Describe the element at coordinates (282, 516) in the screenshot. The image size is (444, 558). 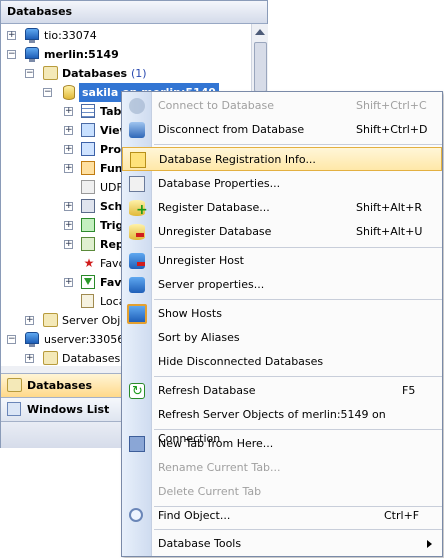
I see `menu-item-find-object: Find Object... Ctrl+F` at that location.